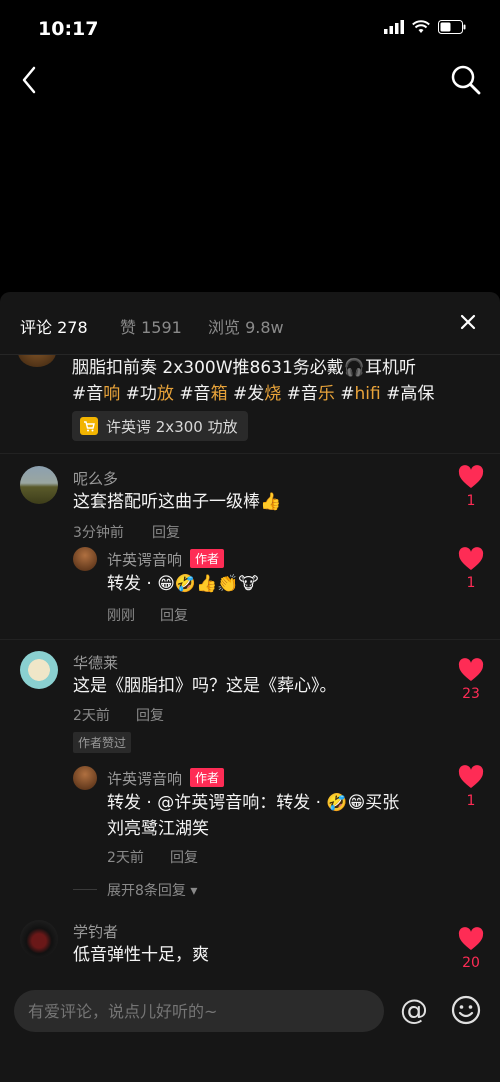  What do you see at coordinates (102, 742) in the screenshot?
I see `author-liked-badge: 作者赞过` at bounding box center [102, 742].